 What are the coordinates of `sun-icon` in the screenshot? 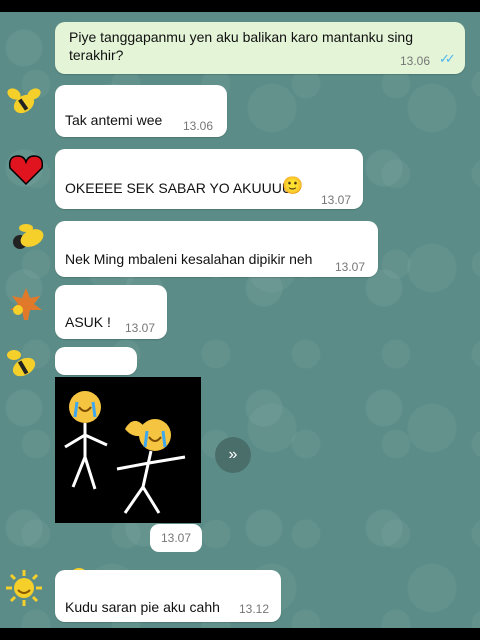 It's located at (24, 588).